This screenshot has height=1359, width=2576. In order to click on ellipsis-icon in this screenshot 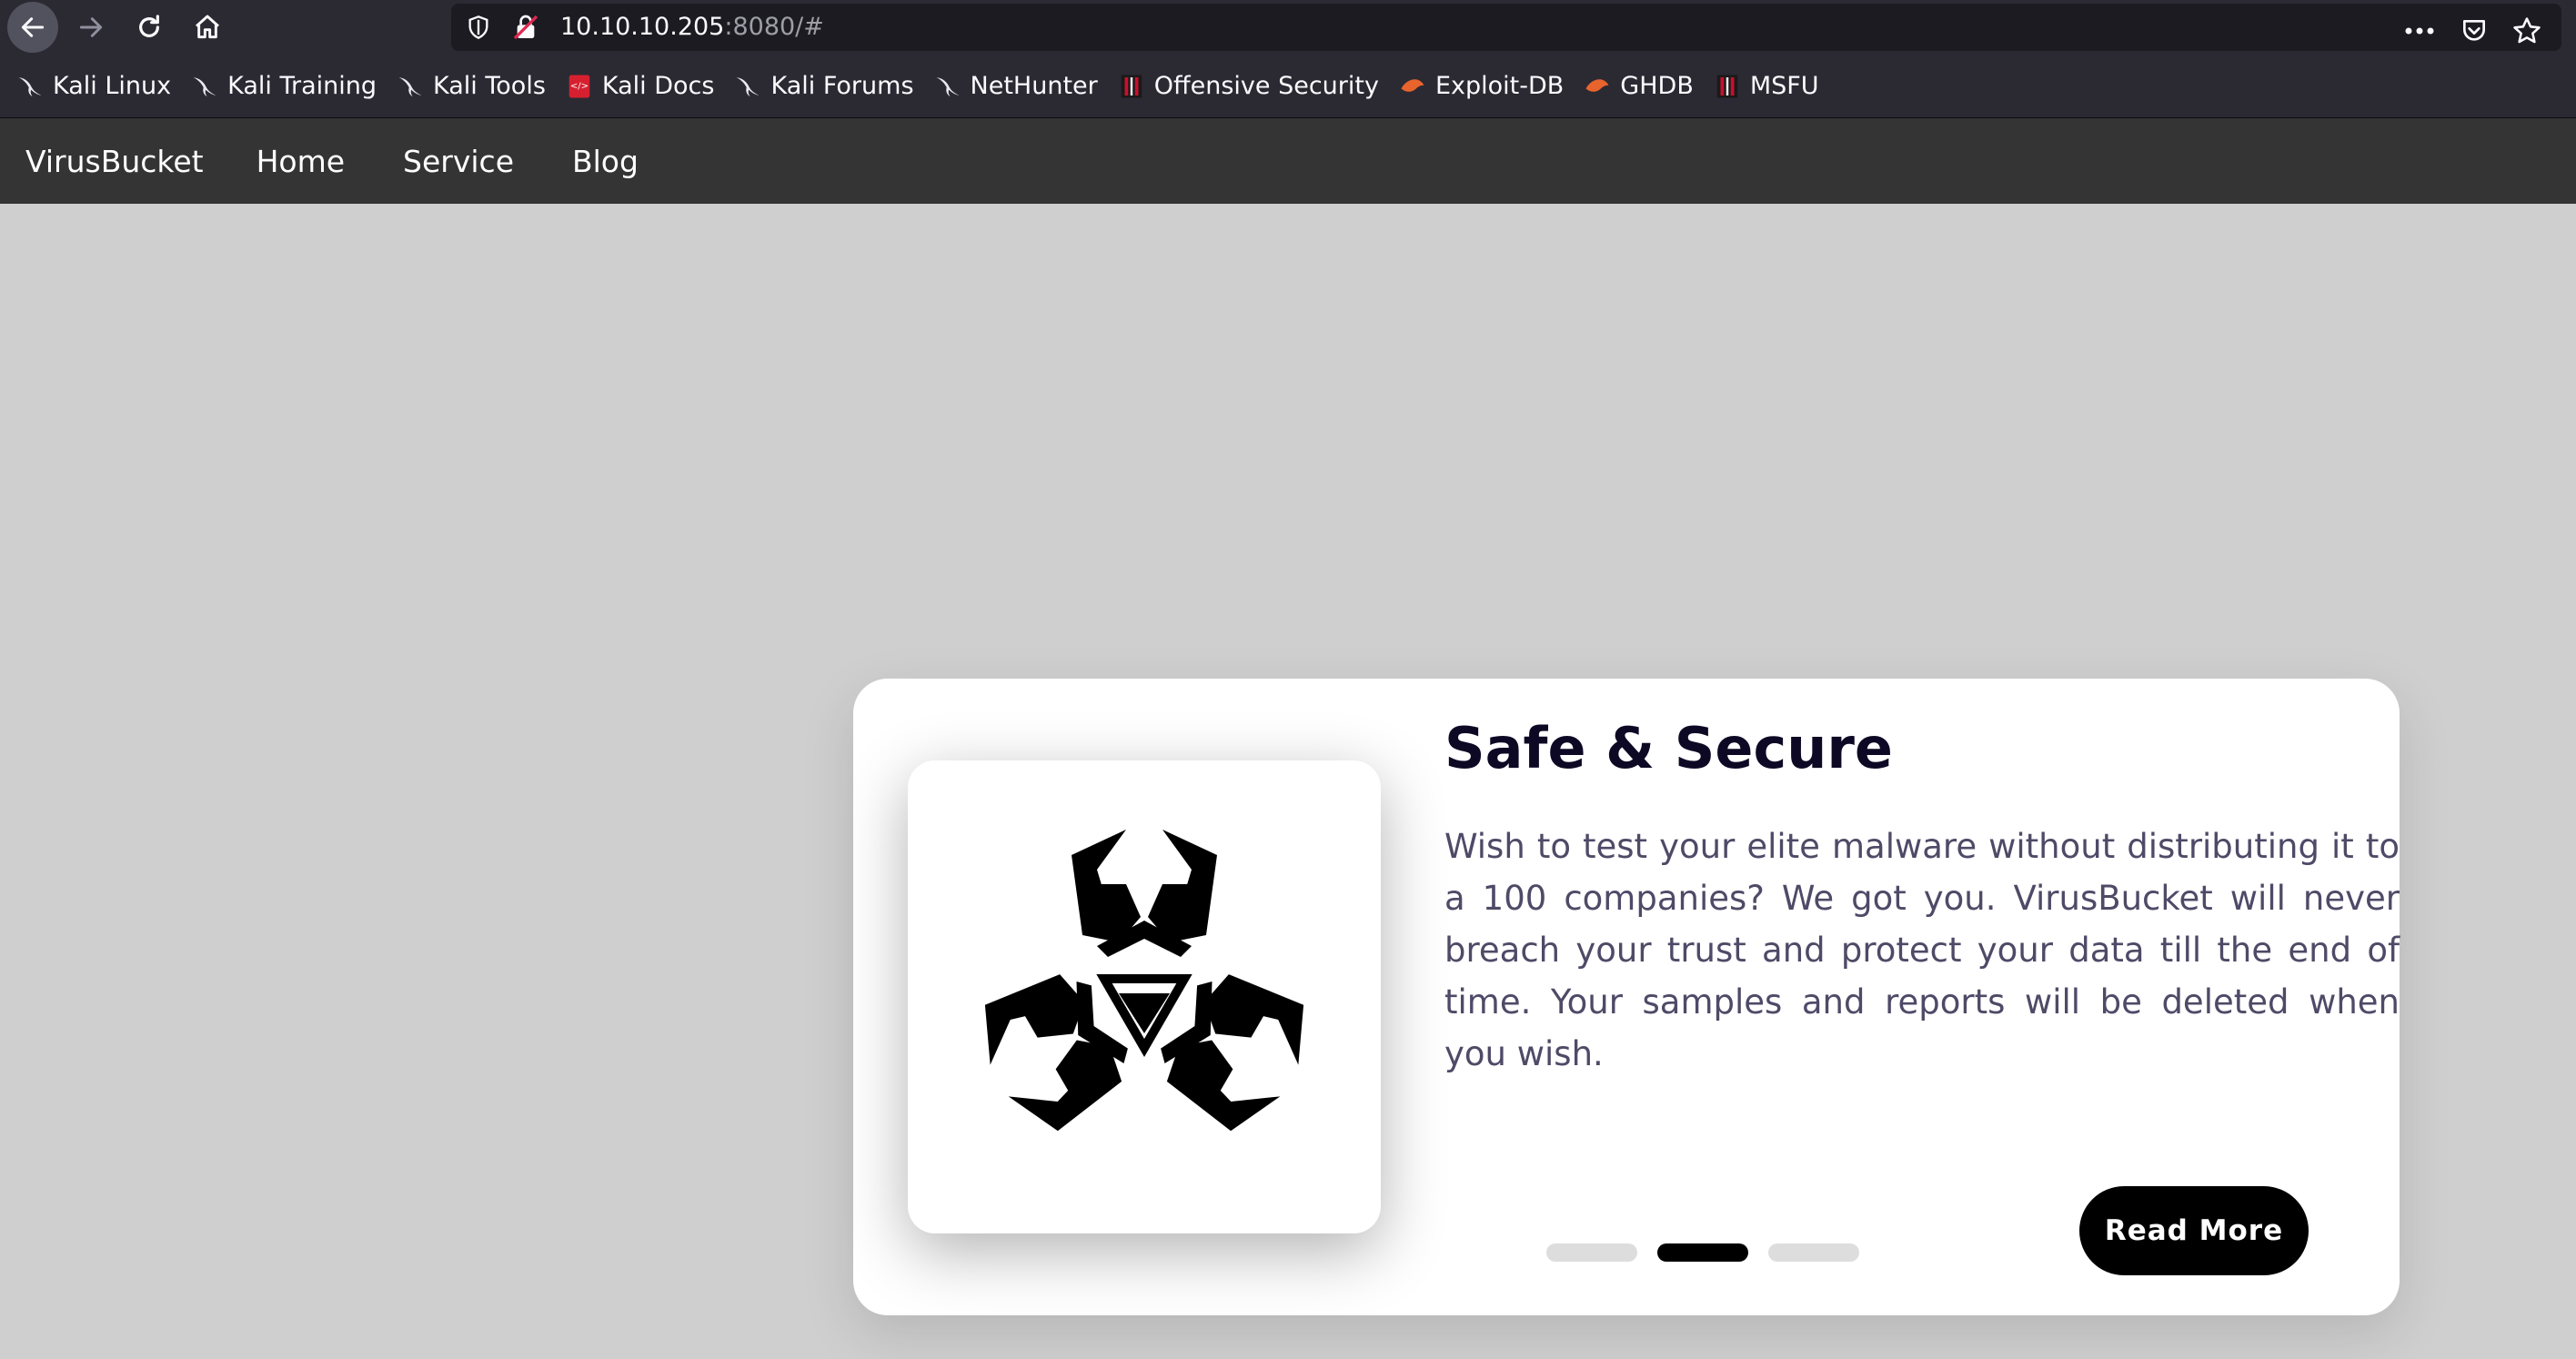, I will do `click(2419, 31)`.